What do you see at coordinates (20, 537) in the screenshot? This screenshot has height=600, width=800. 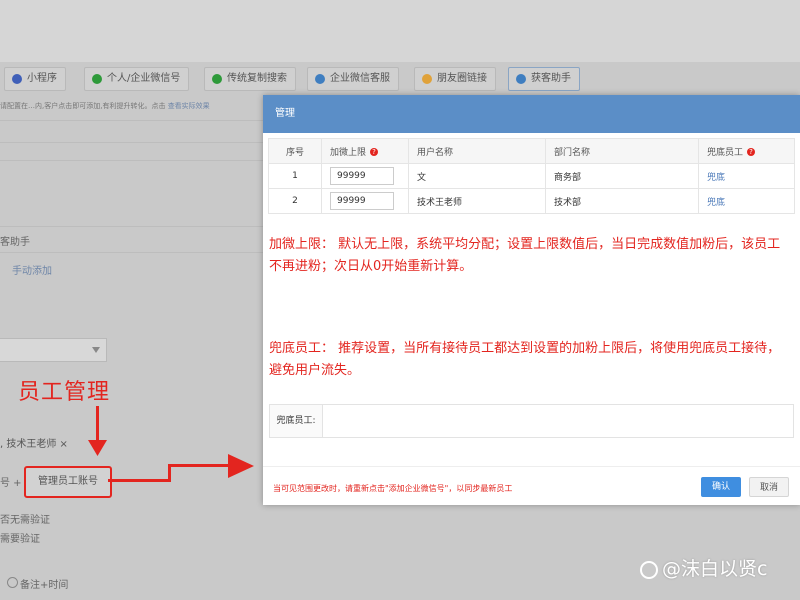 I see `verify-need-option: 需要验证` at bounding box center [20, 537].